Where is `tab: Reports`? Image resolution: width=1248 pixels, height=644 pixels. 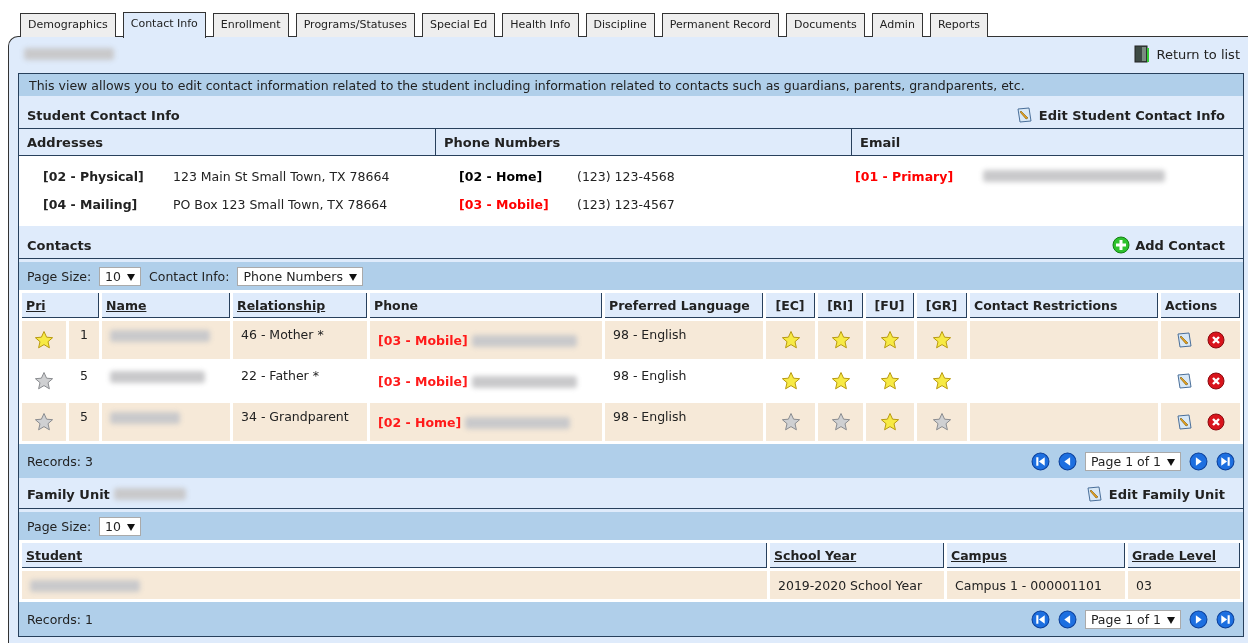
tab: Reports is located at coordinates (959, 25).